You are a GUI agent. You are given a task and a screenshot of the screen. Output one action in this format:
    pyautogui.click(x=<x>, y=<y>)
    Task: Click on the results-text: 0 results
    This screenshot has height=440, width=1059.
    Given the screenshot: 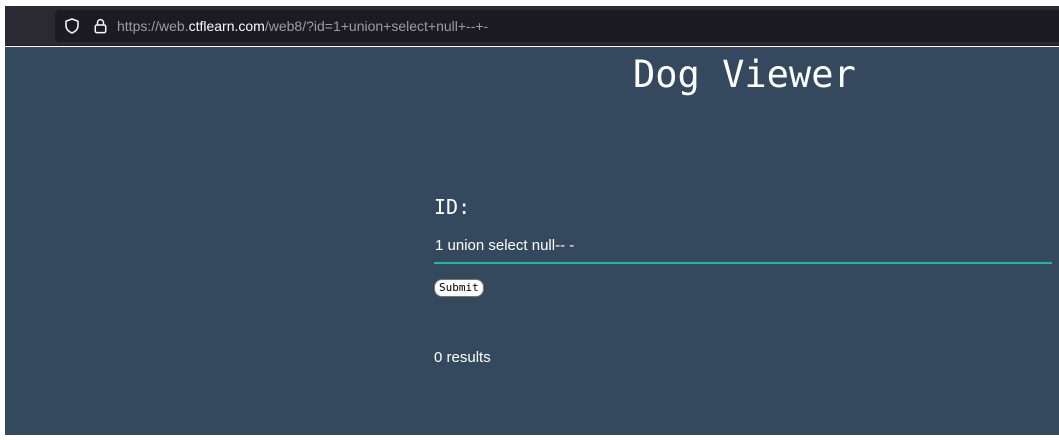 What is the action you would take?
    pyautogui.click(x=462, y=357)
    